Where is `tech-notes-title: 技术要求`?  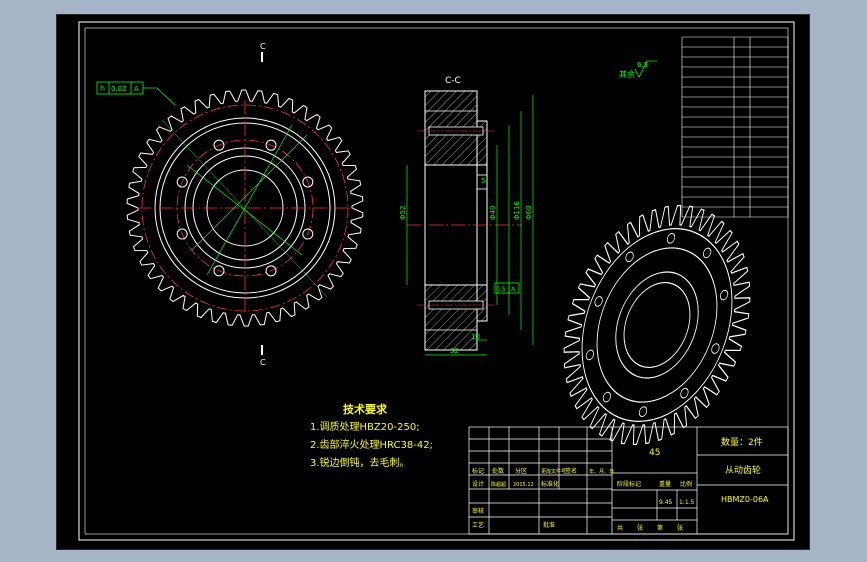 tech-notes-title: 技术要求 is located at coordinates (365, 409).